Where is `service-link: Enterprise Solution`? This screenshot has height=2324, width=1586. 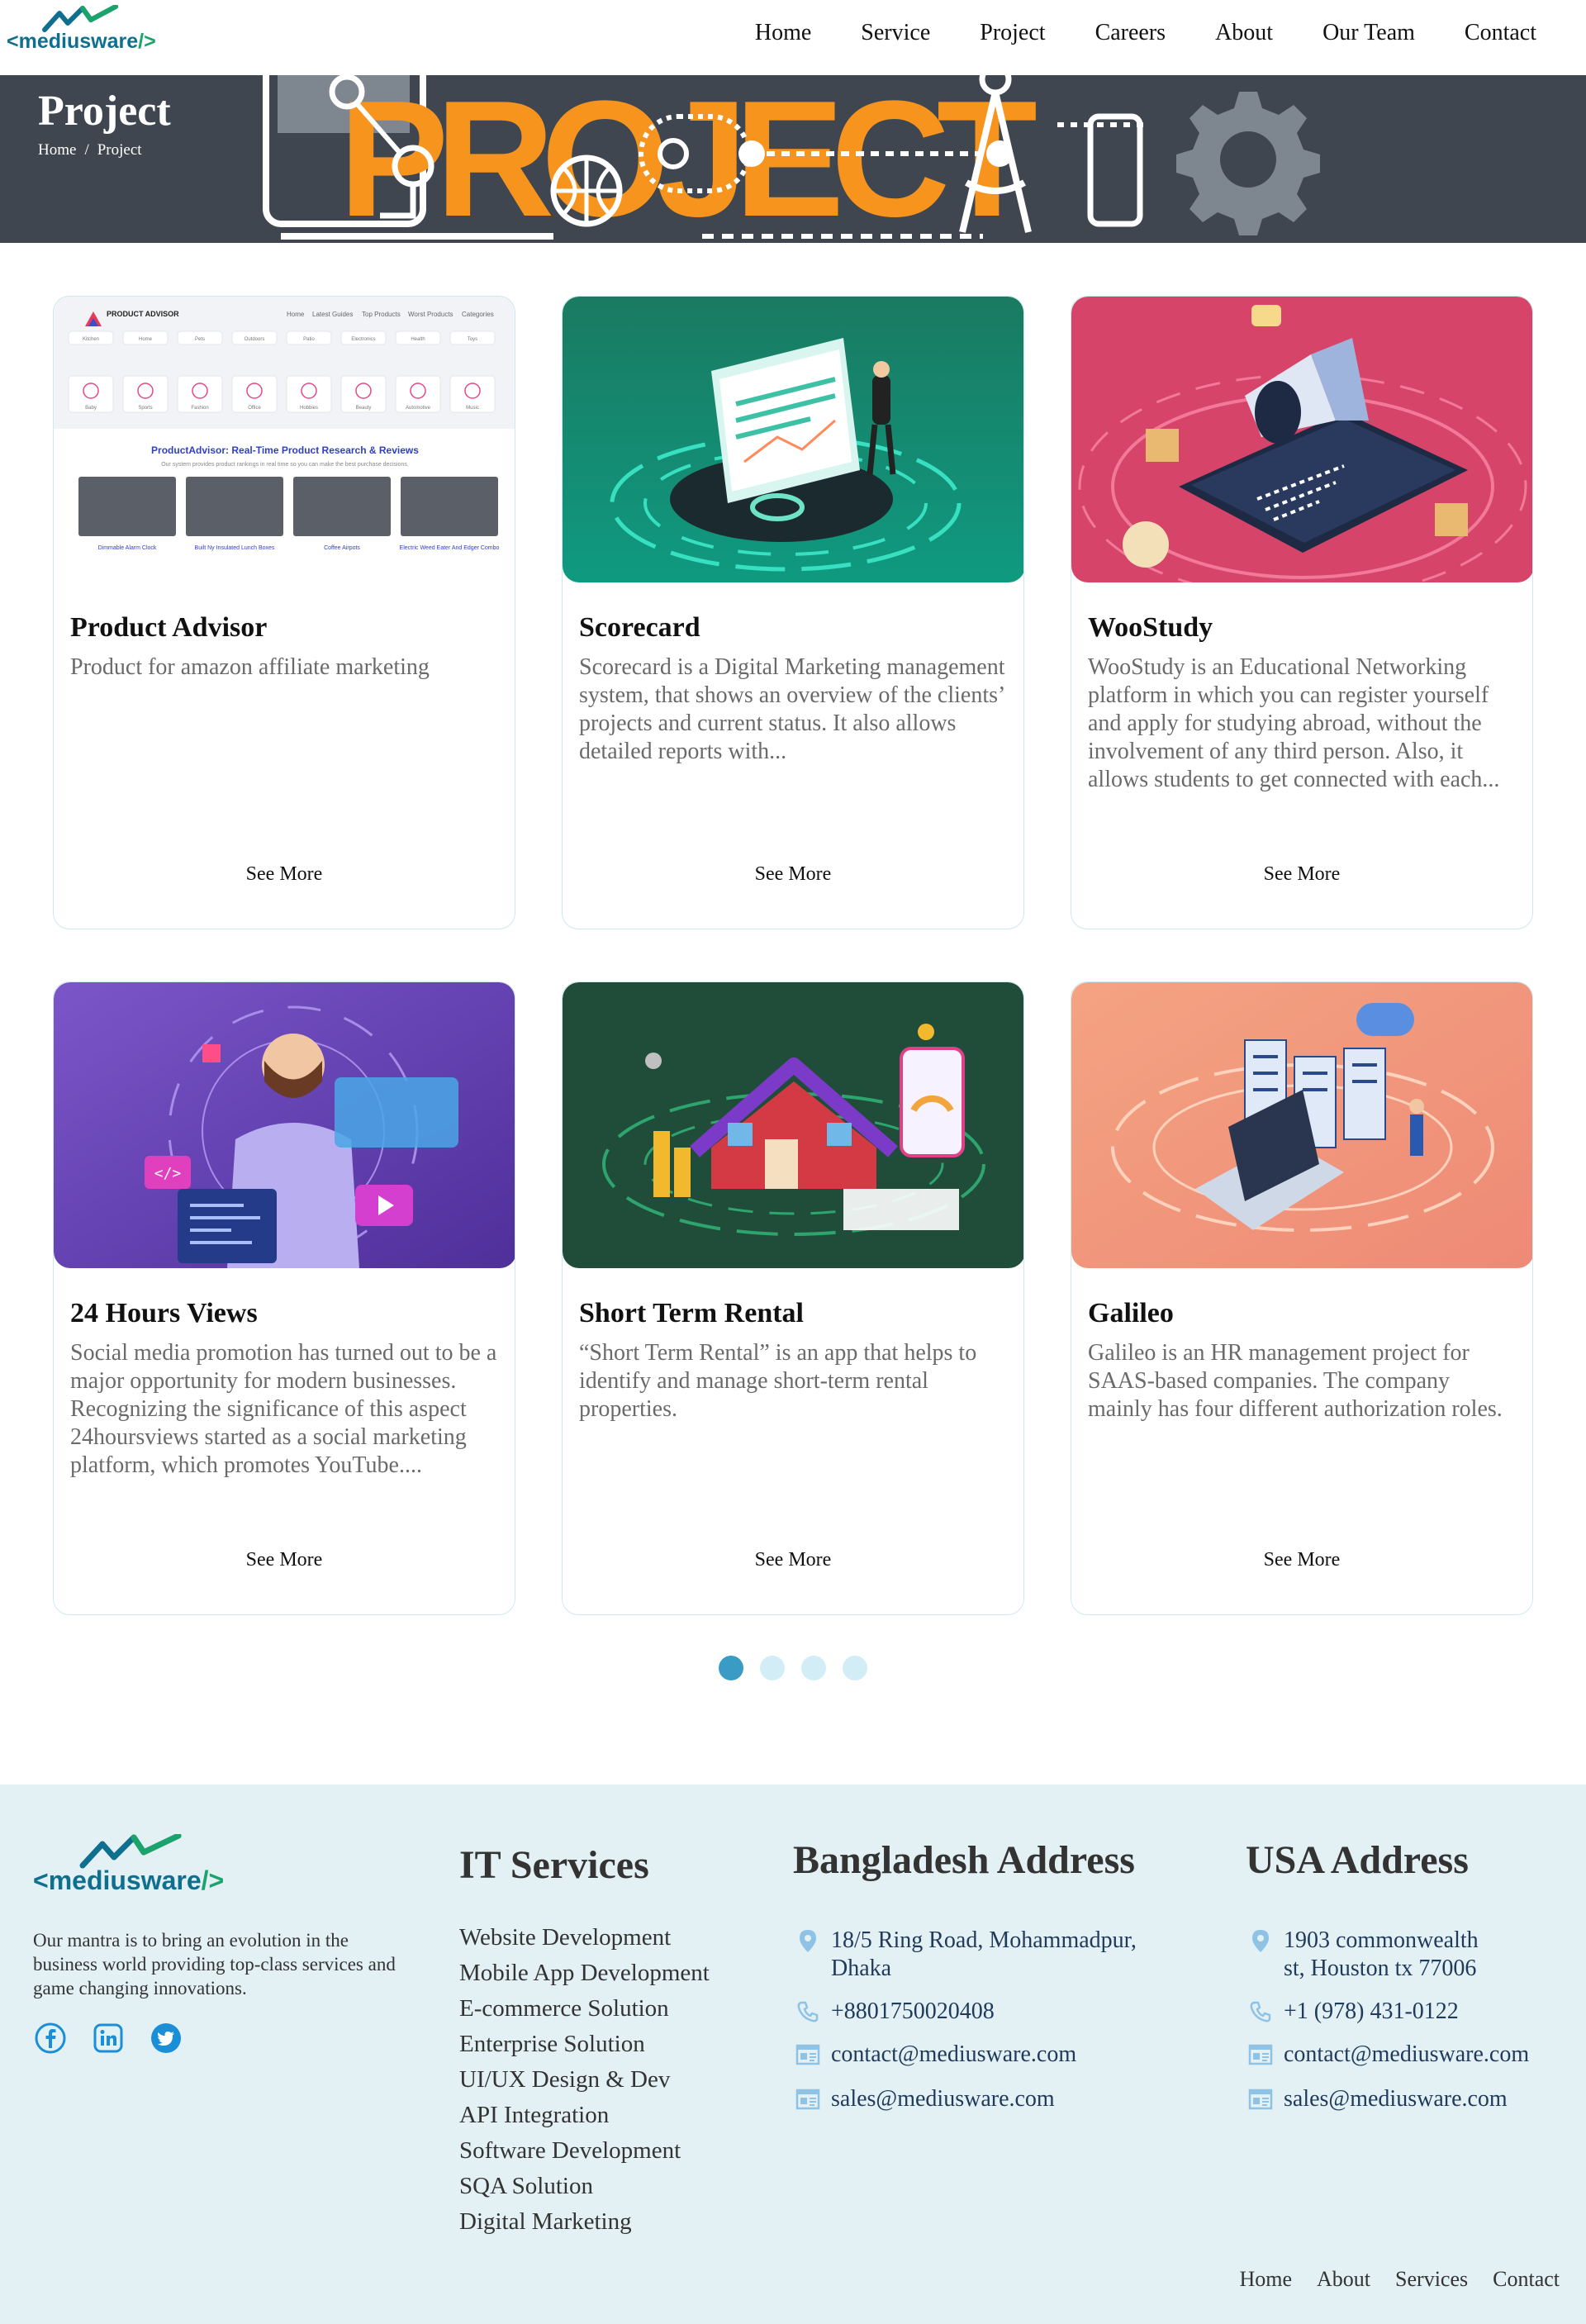
service-link: Enterprise Solution is located at coordinates (584, 2044).